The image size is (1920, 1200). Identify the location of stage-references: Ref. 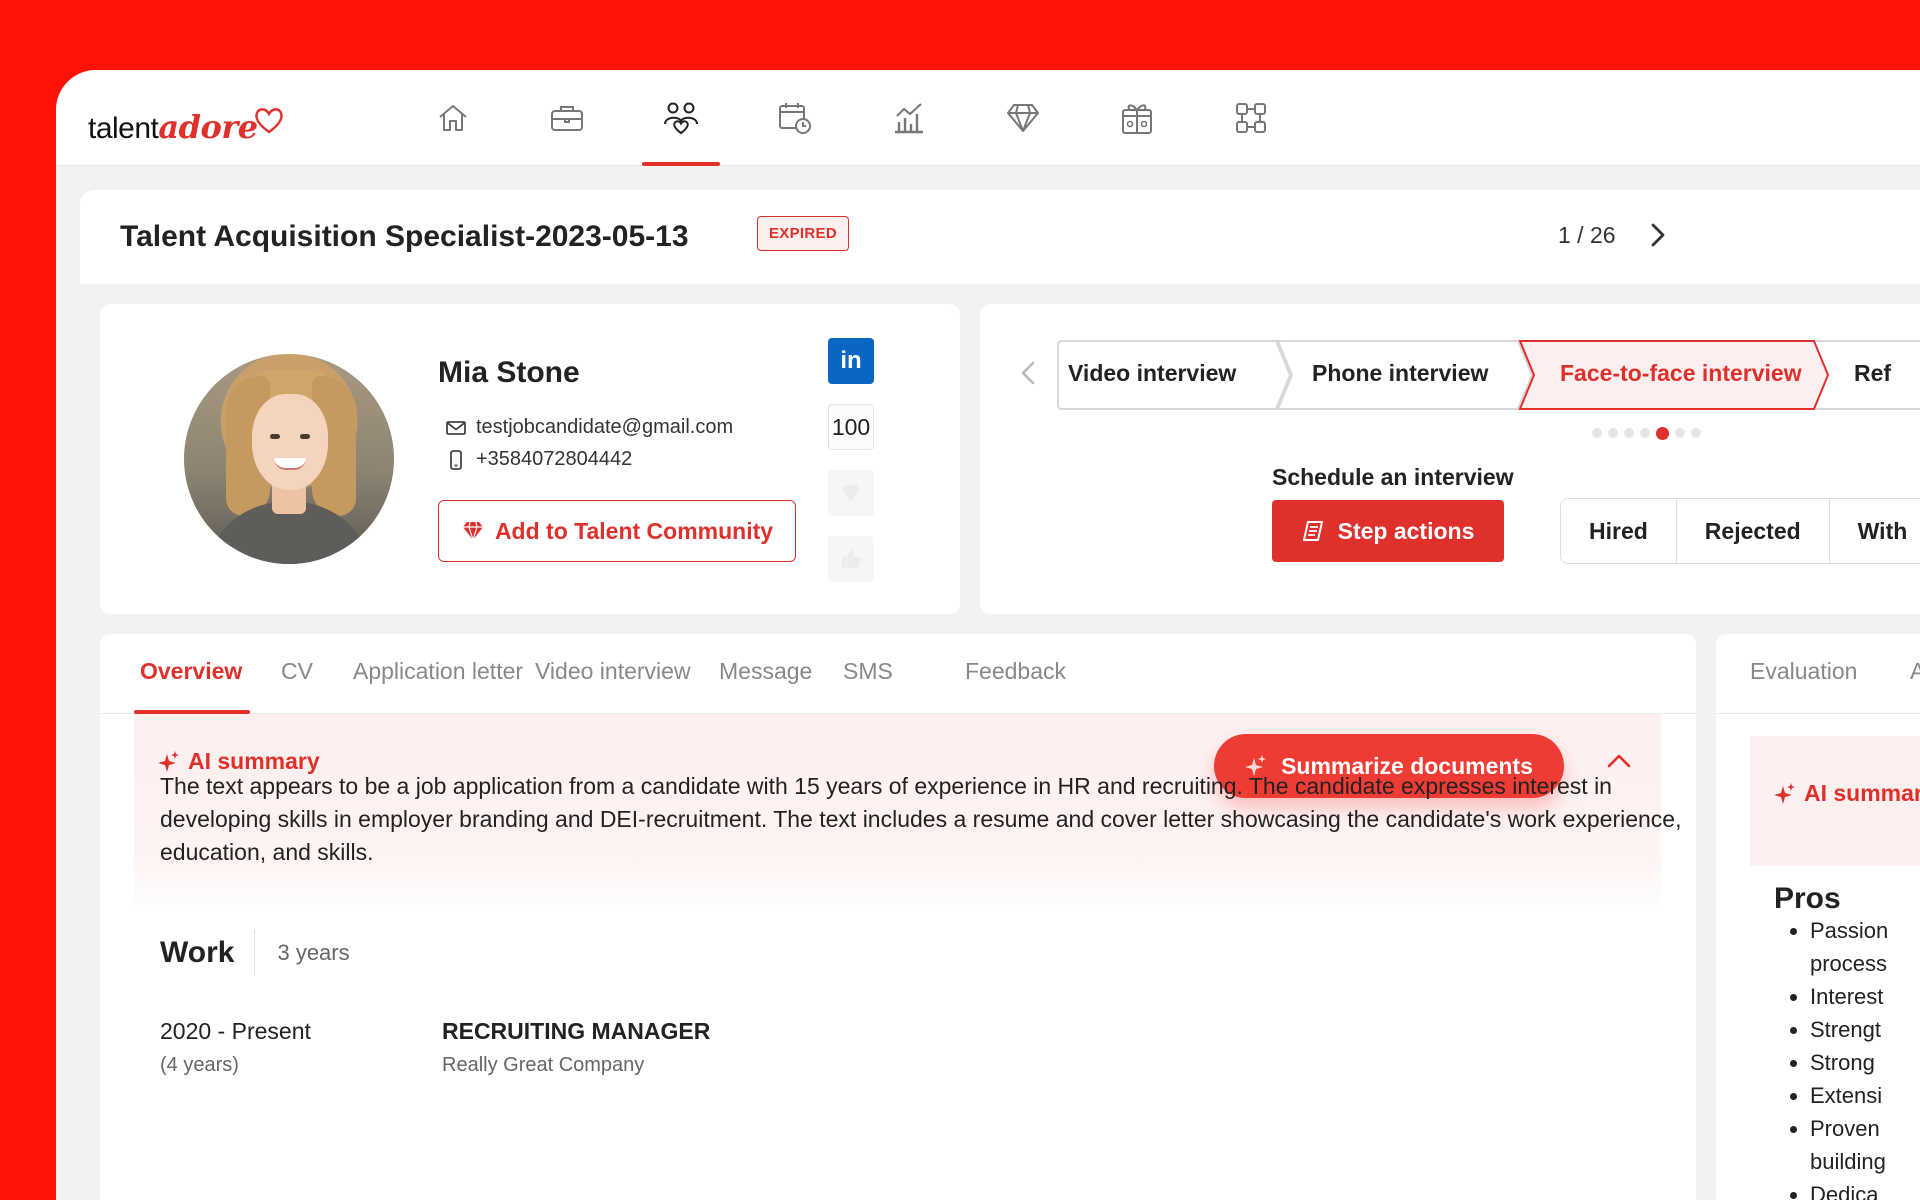
(1872, 373).